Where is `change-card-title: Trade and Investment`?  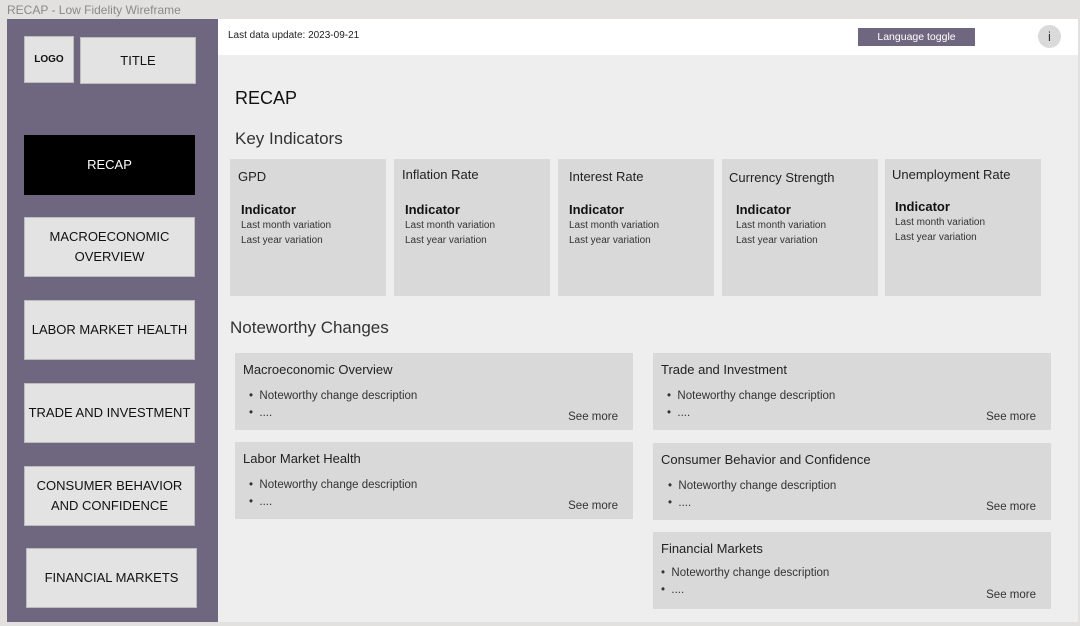 change-card-title: Trade and Investment is located at coordinates (724, 369).